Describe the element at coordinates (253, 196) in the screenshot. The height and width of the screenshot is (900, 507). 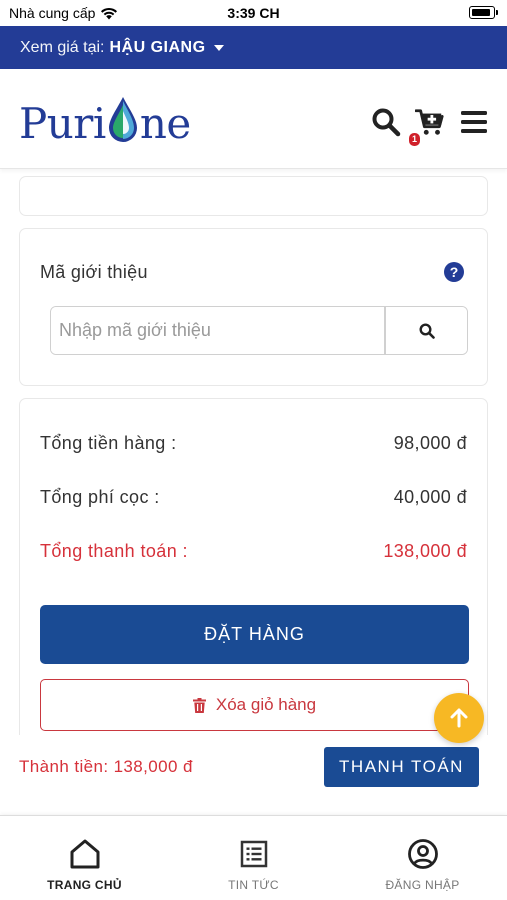
I see `cart-items-card` at that location.